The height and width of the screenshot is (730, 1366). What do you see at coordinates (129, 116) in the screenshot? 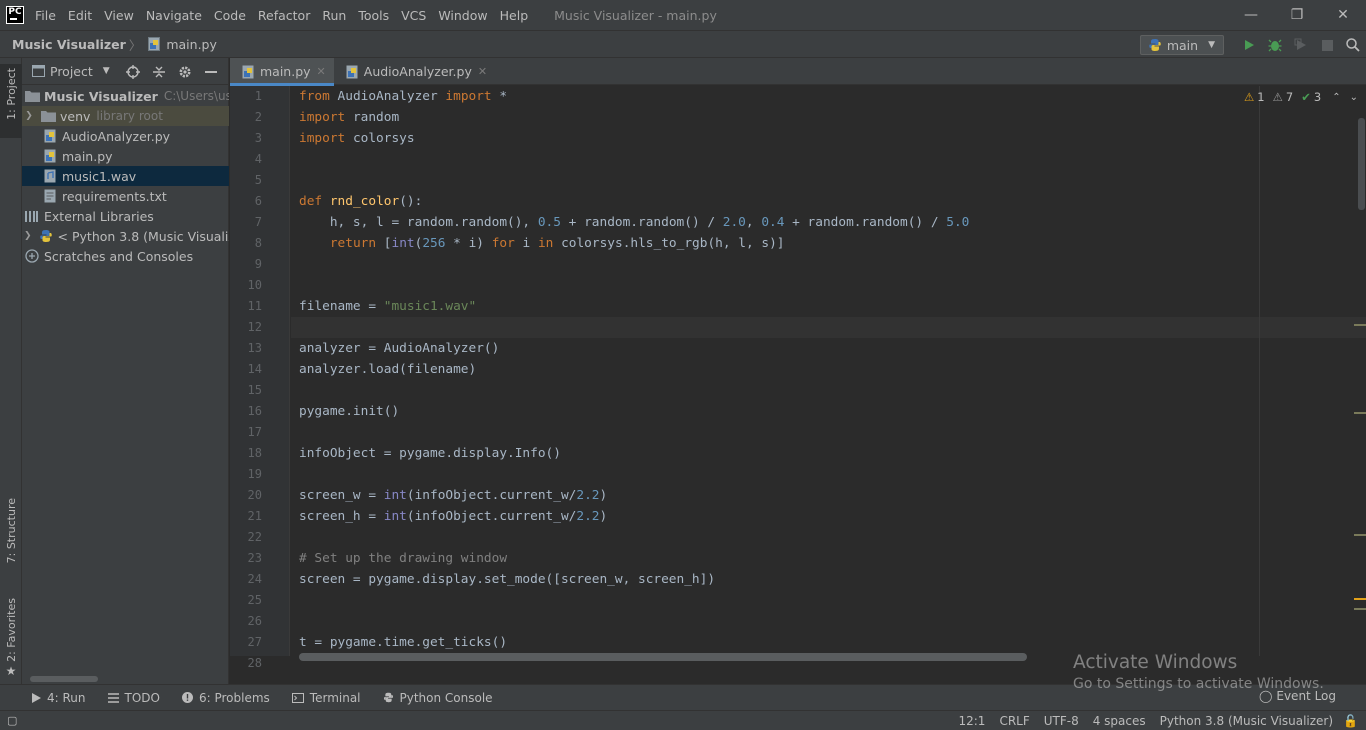
I see `tree-item-hint: library root` at bounding box center [129, 116].